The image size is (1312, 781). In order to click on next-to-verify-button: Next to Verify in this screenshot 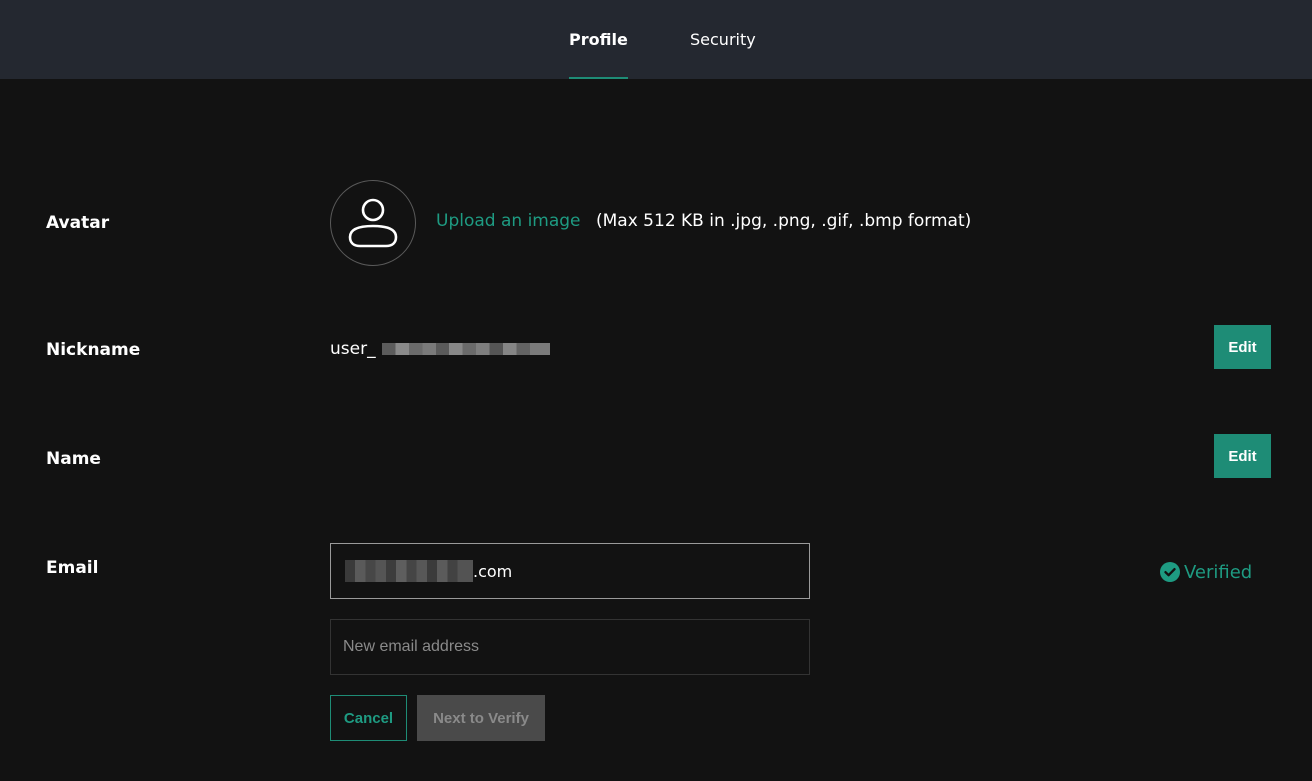, I will do `click(481, 718)`.